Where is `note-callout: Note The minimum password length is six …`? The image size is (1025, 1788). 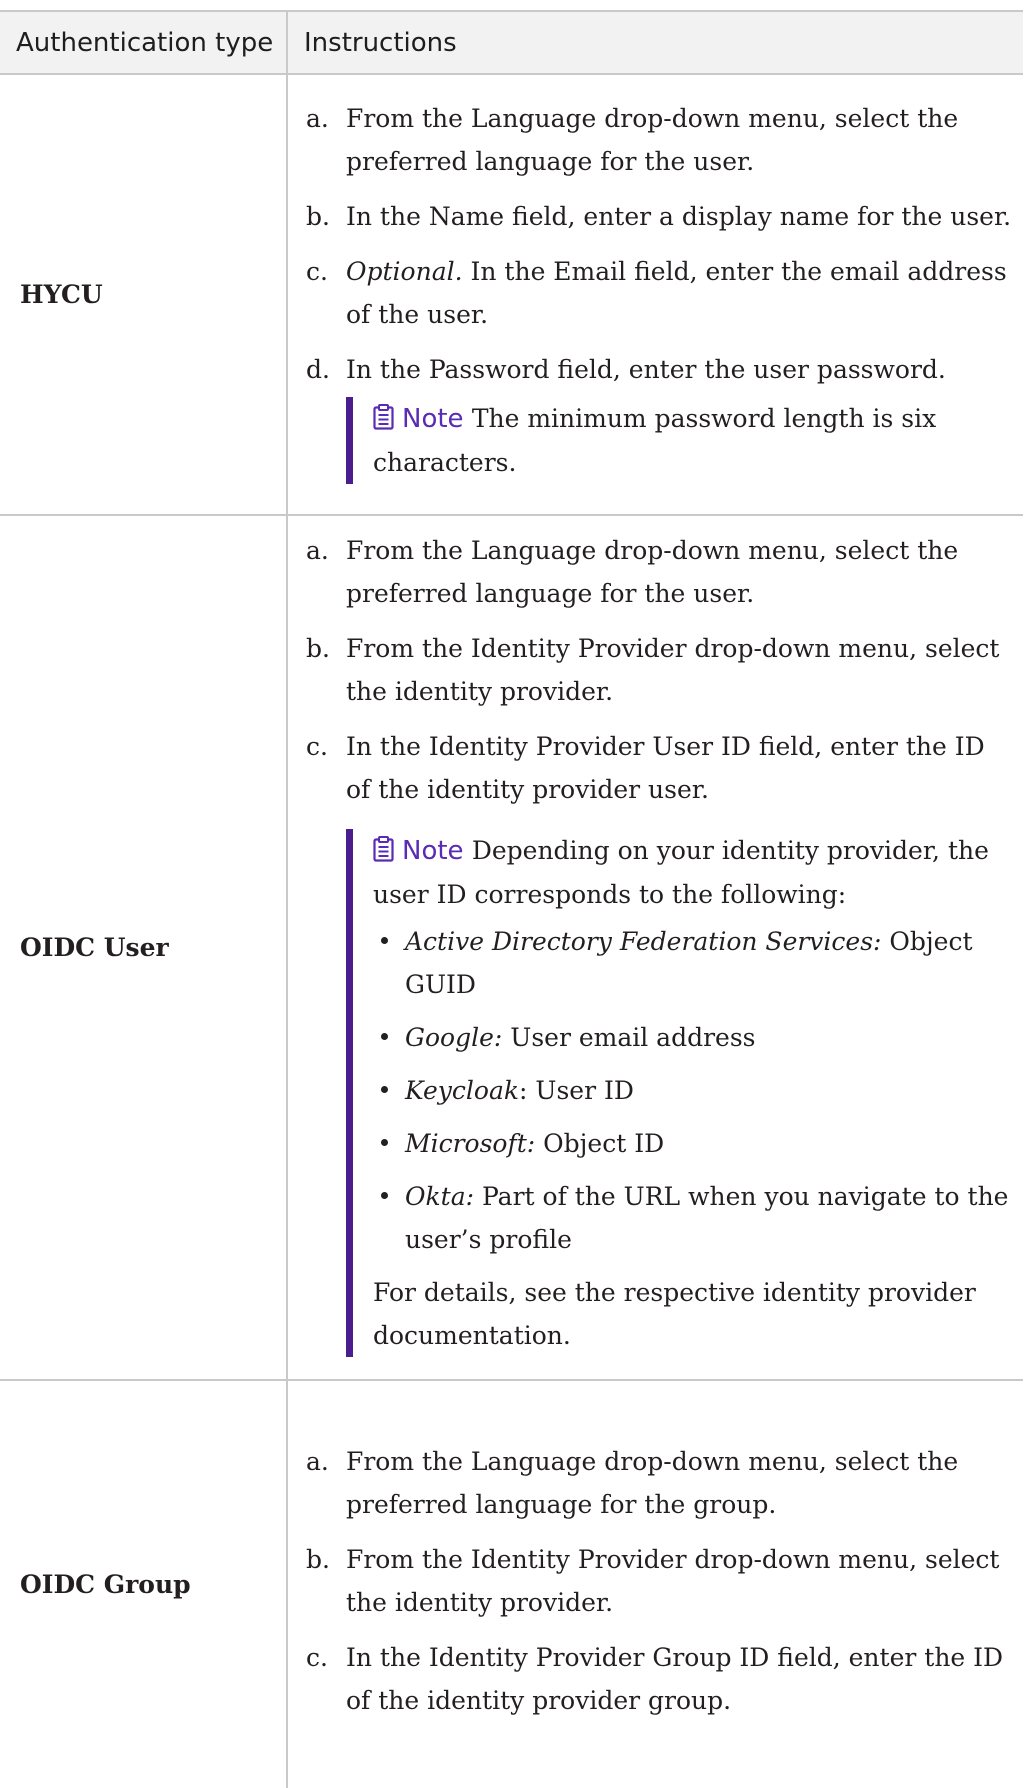 note-callout: Note The minimum password length is six … is located at coordinates (680, 440).